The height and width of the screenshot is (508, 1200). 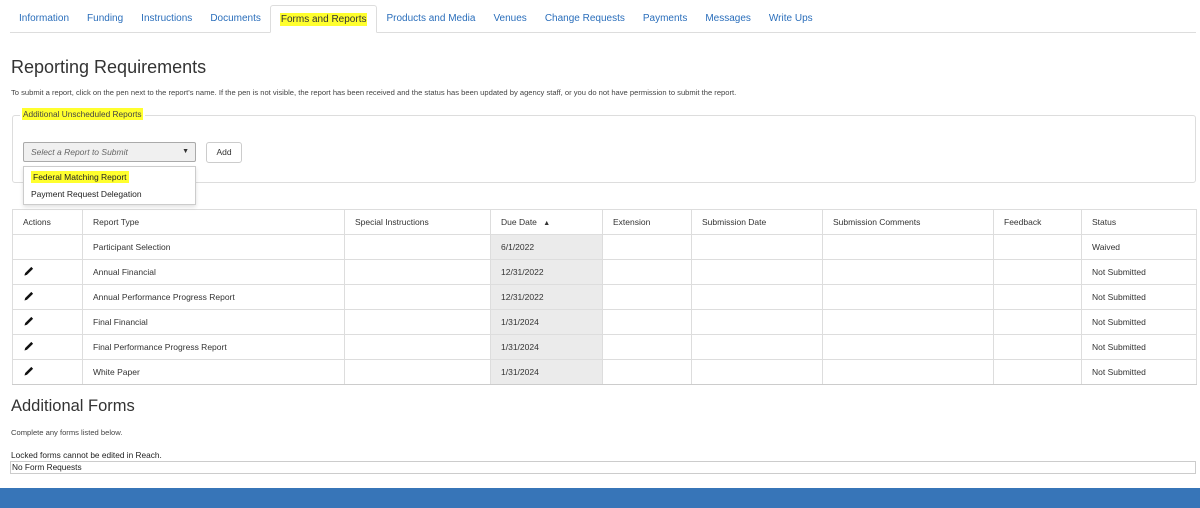 What do you see at coordinates (600, 498) in the screenshot?
I see `footer-bar` at bounding box center [600, 498].